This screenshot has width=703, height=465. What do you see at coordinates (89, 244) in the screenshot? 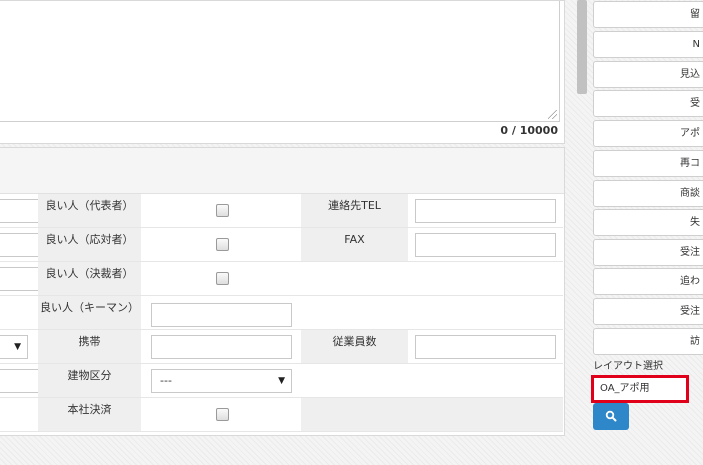
I see `good-person-resp-label: 良い人（応対者）` at bounding box center [89, 244].